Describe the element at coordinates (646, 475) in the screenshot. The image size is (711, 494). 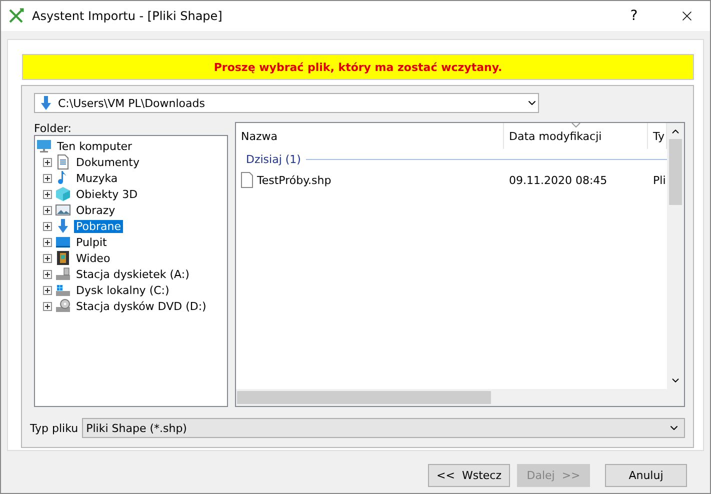
I see `wizard-button: Anuluj` at that location.